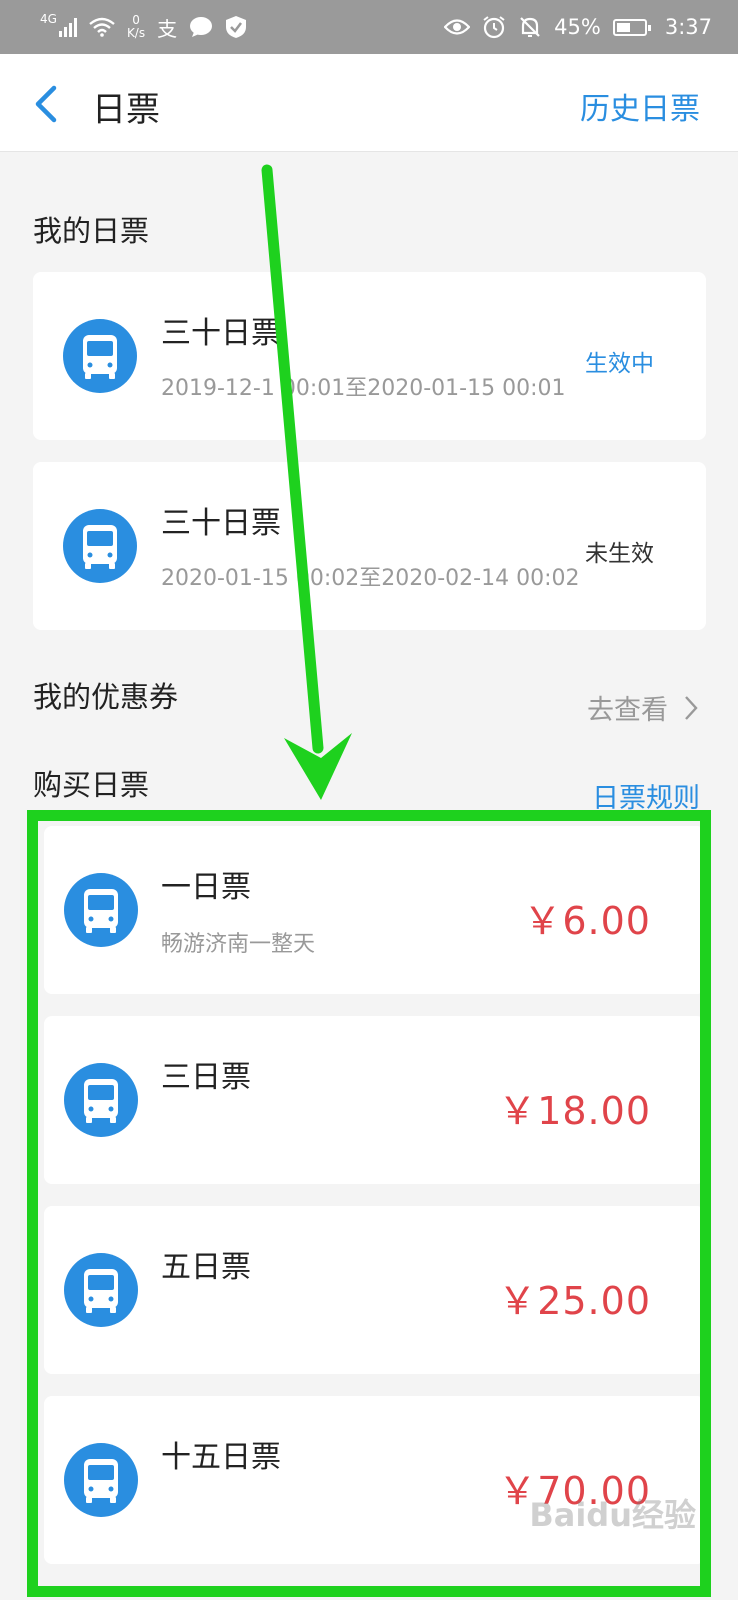 The image size is (738, 1600). What do you see at coordinates (91, 785) in the screenshot?
I see `buy-tickets-title: 购买日票` at bounding box center [91, 785].